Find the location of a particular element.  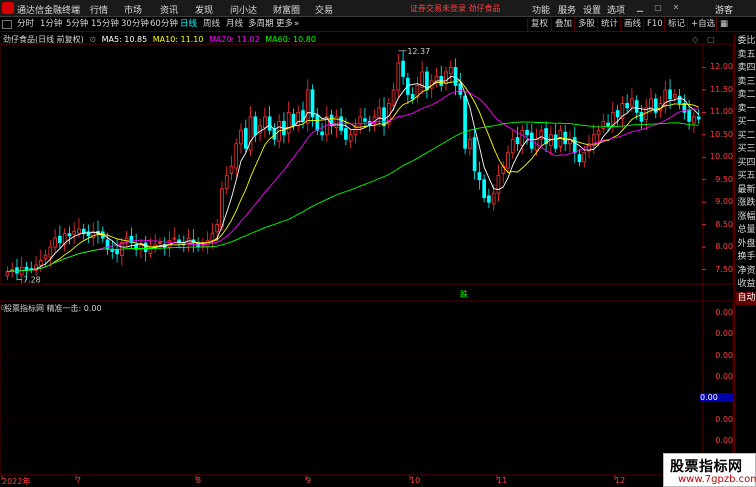

quote-panel-item: 卖三 is located at coordinates (746, 82).